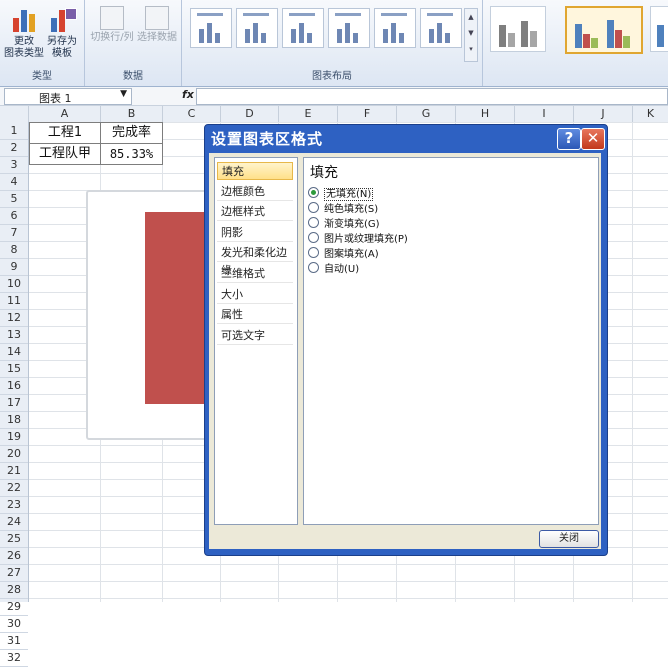  Describe the element at coordinates (432, 96) in the screenshot. I see `formula-input` at that location.